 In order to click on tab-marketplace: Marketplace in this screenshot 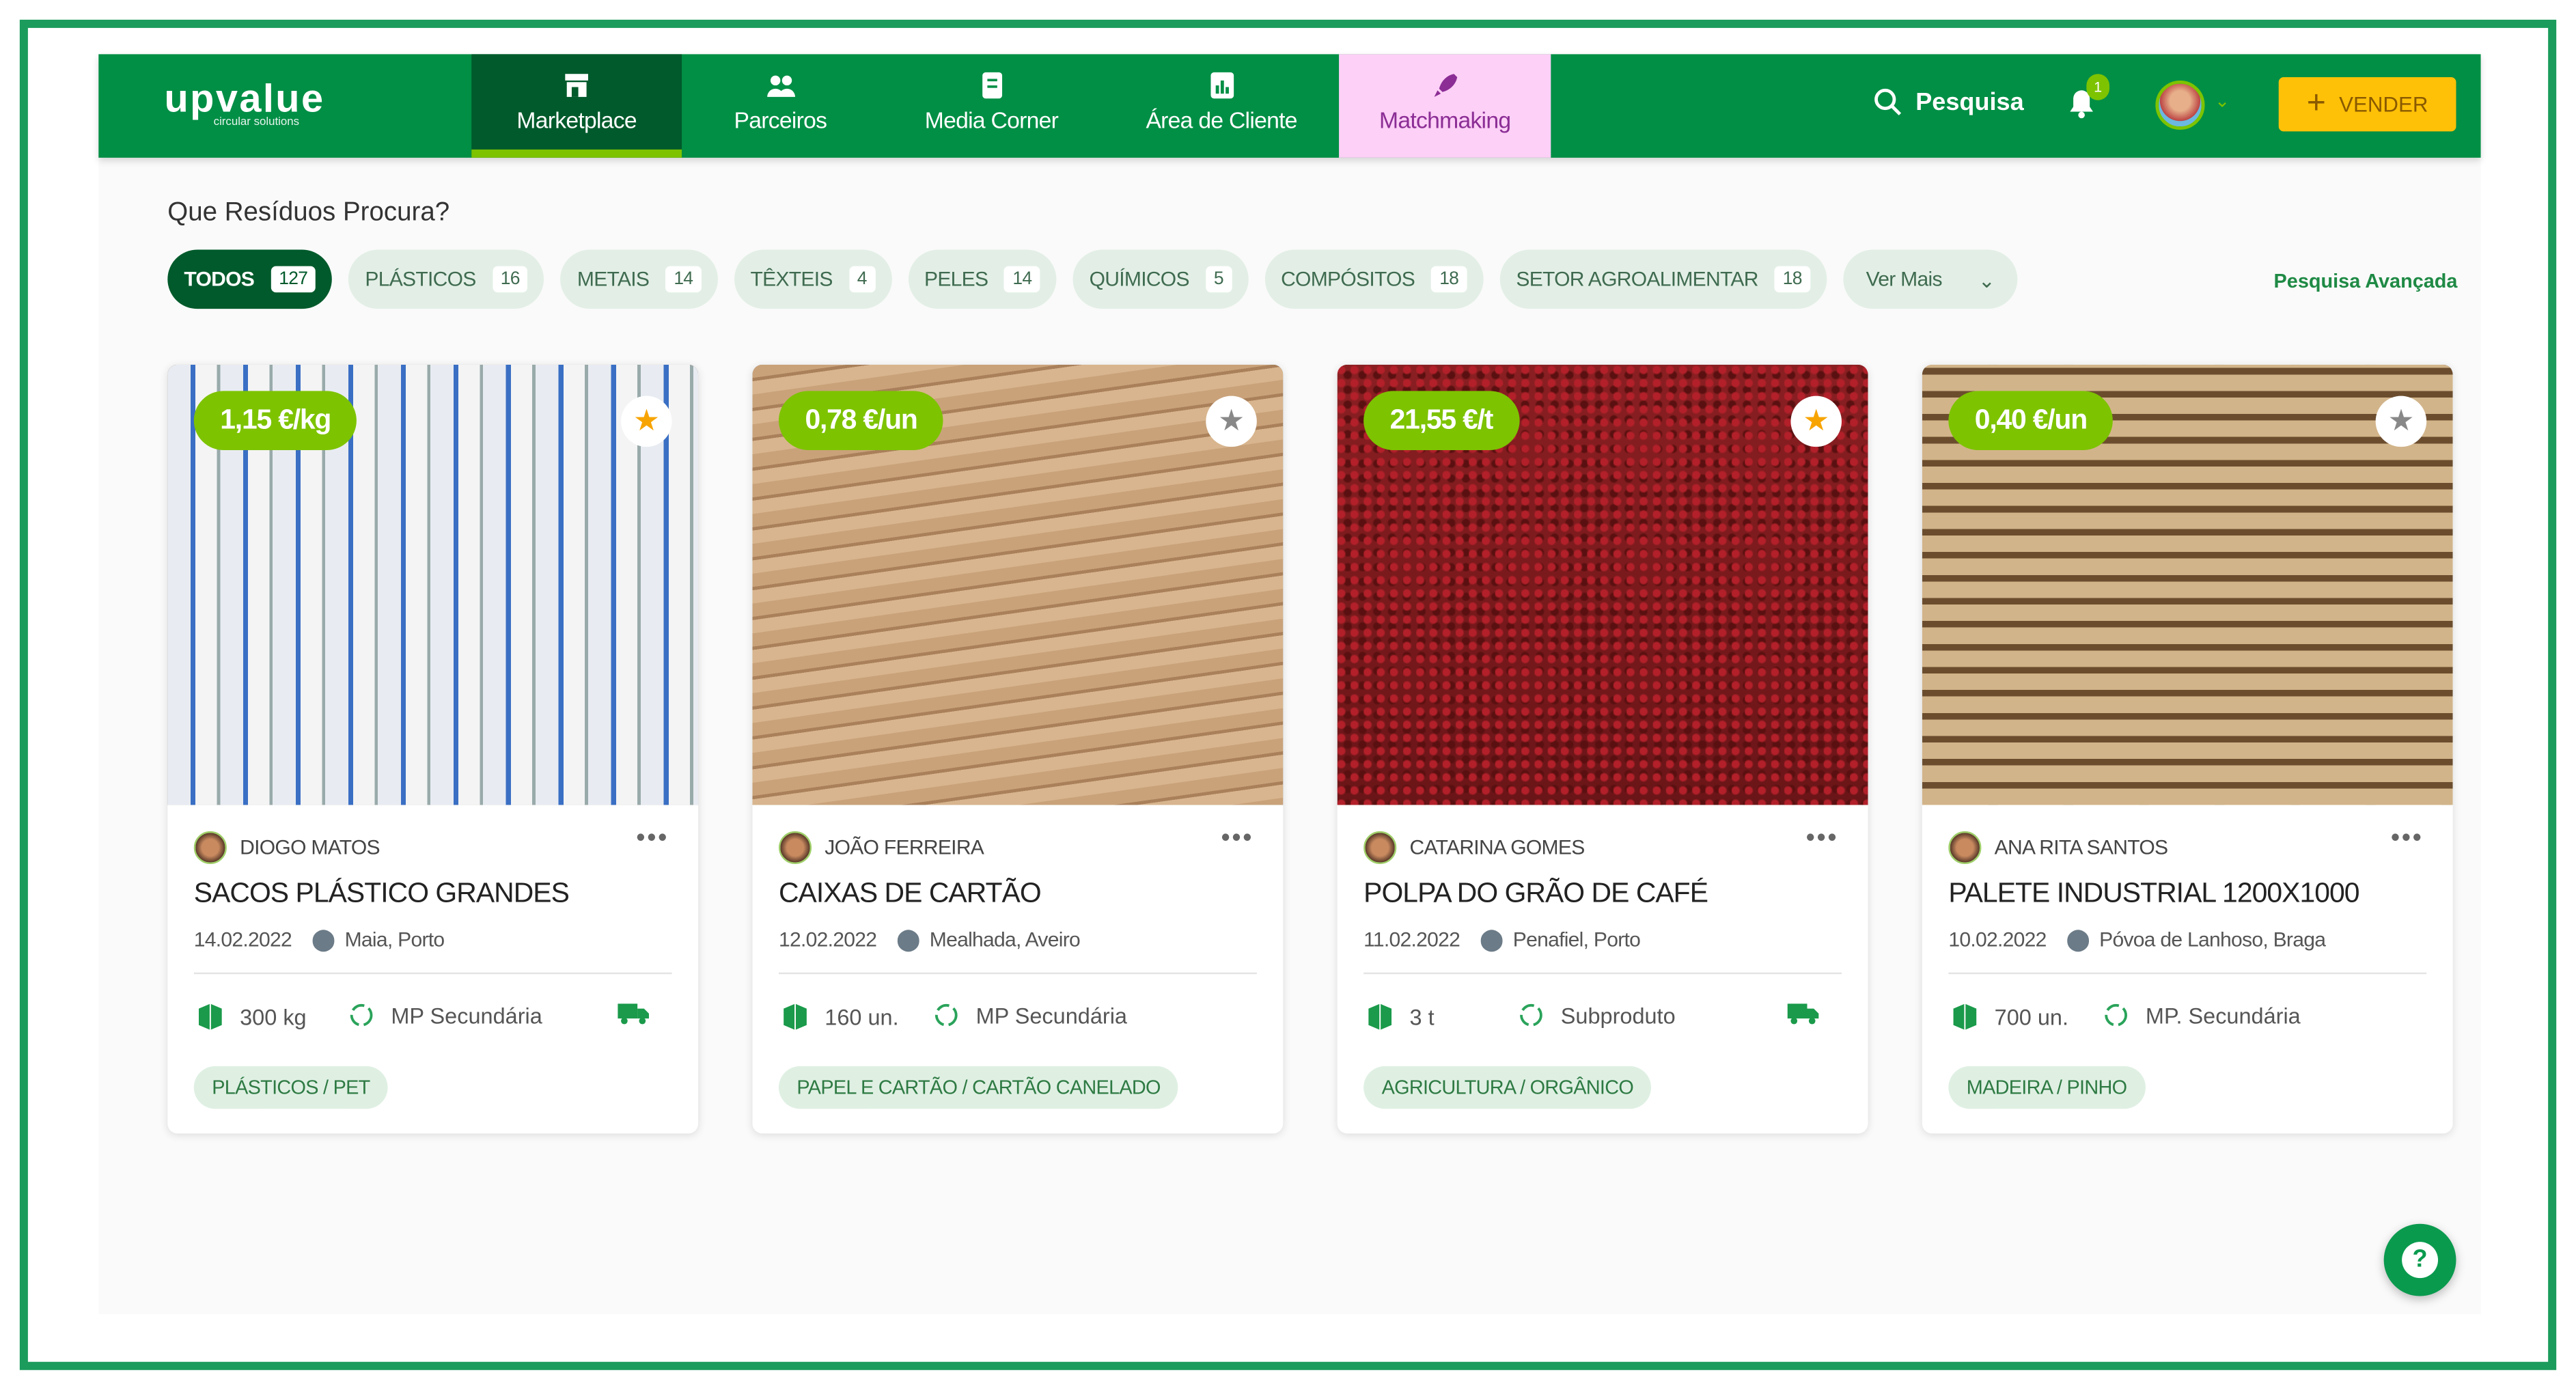, I will do `click(577, 106)`.